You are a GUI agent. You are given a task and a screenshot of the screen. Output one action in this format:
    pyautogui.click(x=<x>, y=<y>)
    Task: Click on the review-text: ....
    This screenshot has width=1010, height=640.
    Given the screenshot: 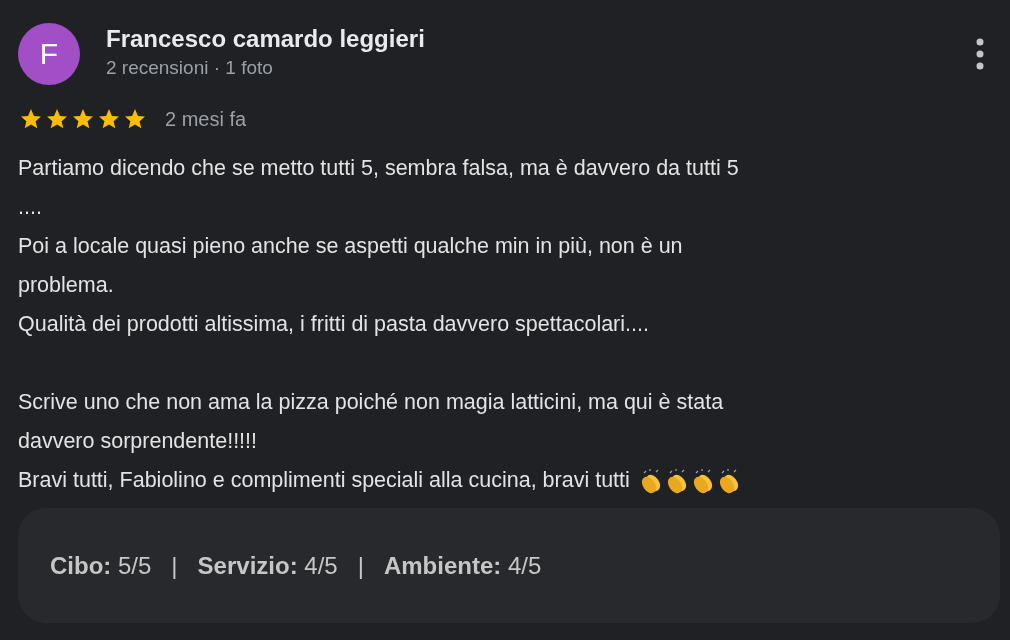 What is the action you would take?
    pyautogui.click(x=30, y=207)
    